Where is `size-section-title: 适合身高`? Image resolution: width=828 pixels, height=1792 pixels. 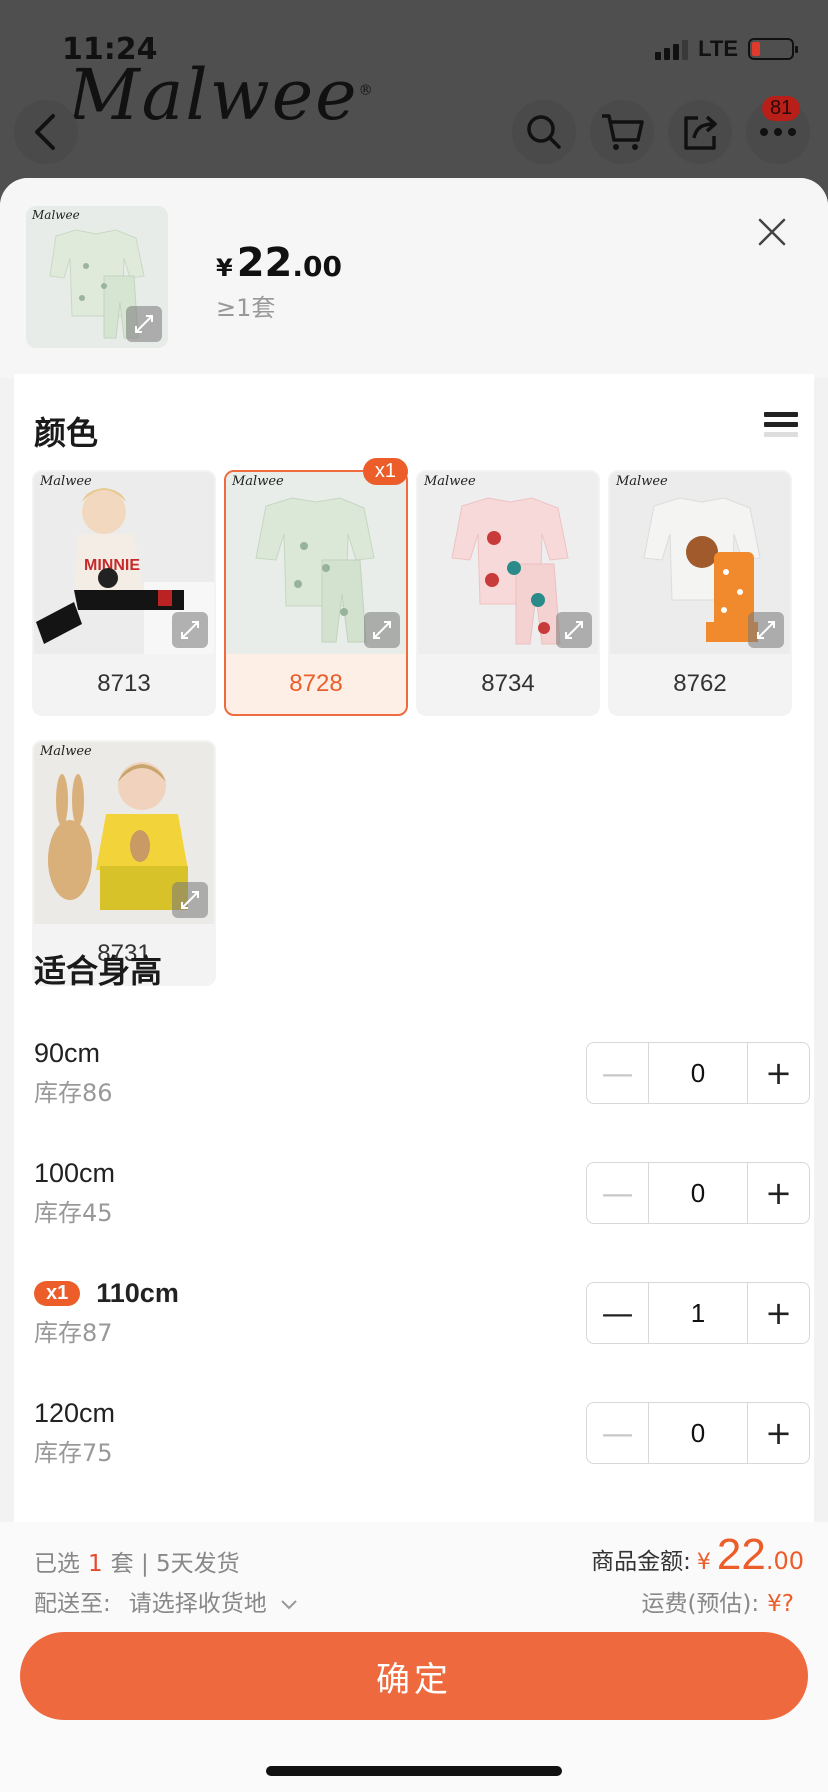
size-section-title: 适合身高 is located at coordinates (98, 971).